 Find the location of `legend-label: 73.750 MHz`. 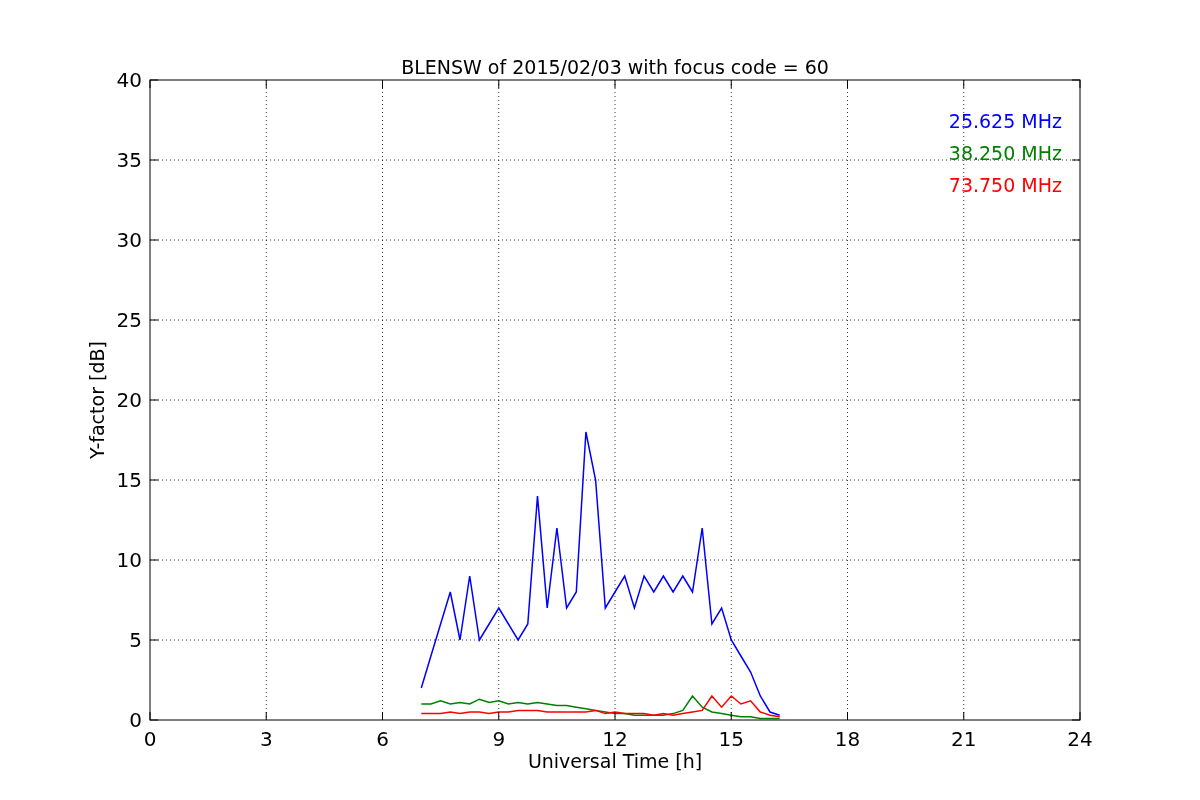

legend-label: 73.750 MHz is located at coordinates (1005, 185).